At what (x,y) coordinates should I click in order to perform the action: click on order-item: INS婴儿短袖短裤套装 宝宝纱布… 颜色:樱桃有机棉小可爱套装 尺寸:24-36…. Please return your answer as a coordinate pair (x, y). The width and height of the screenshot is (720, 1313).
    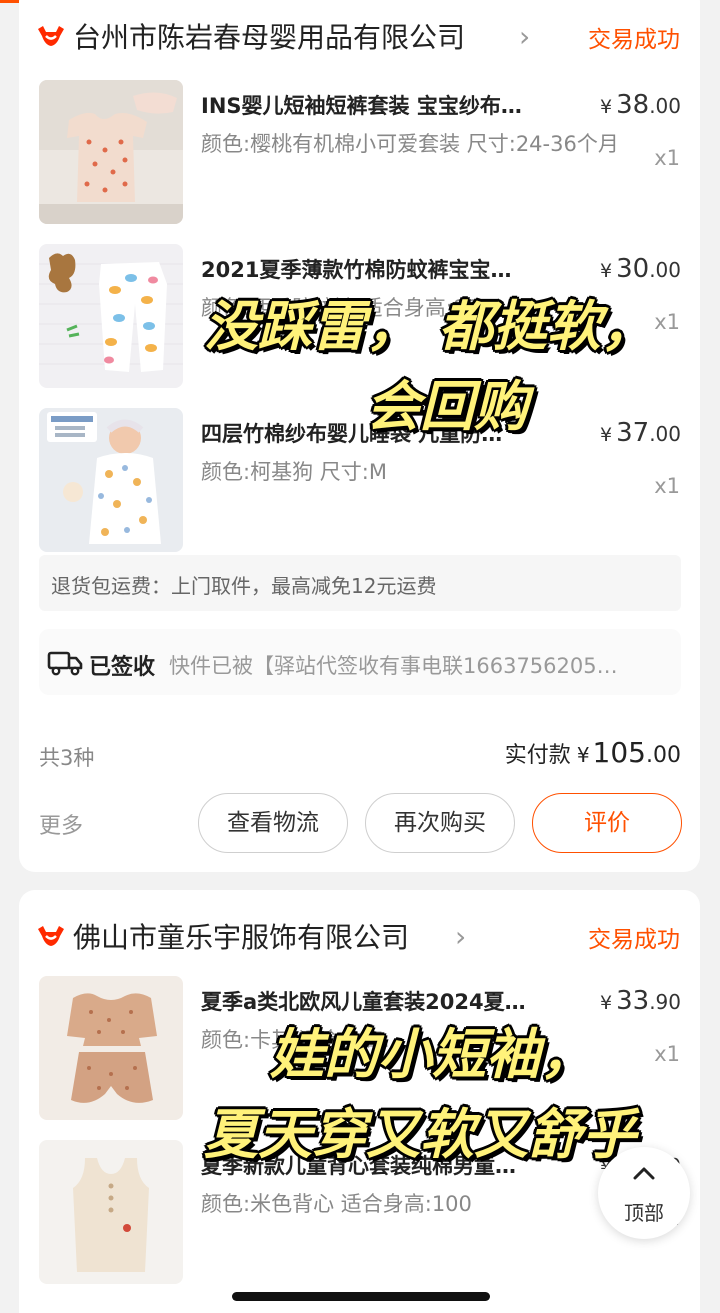
    Looking at the image, I should click on (359, 153).